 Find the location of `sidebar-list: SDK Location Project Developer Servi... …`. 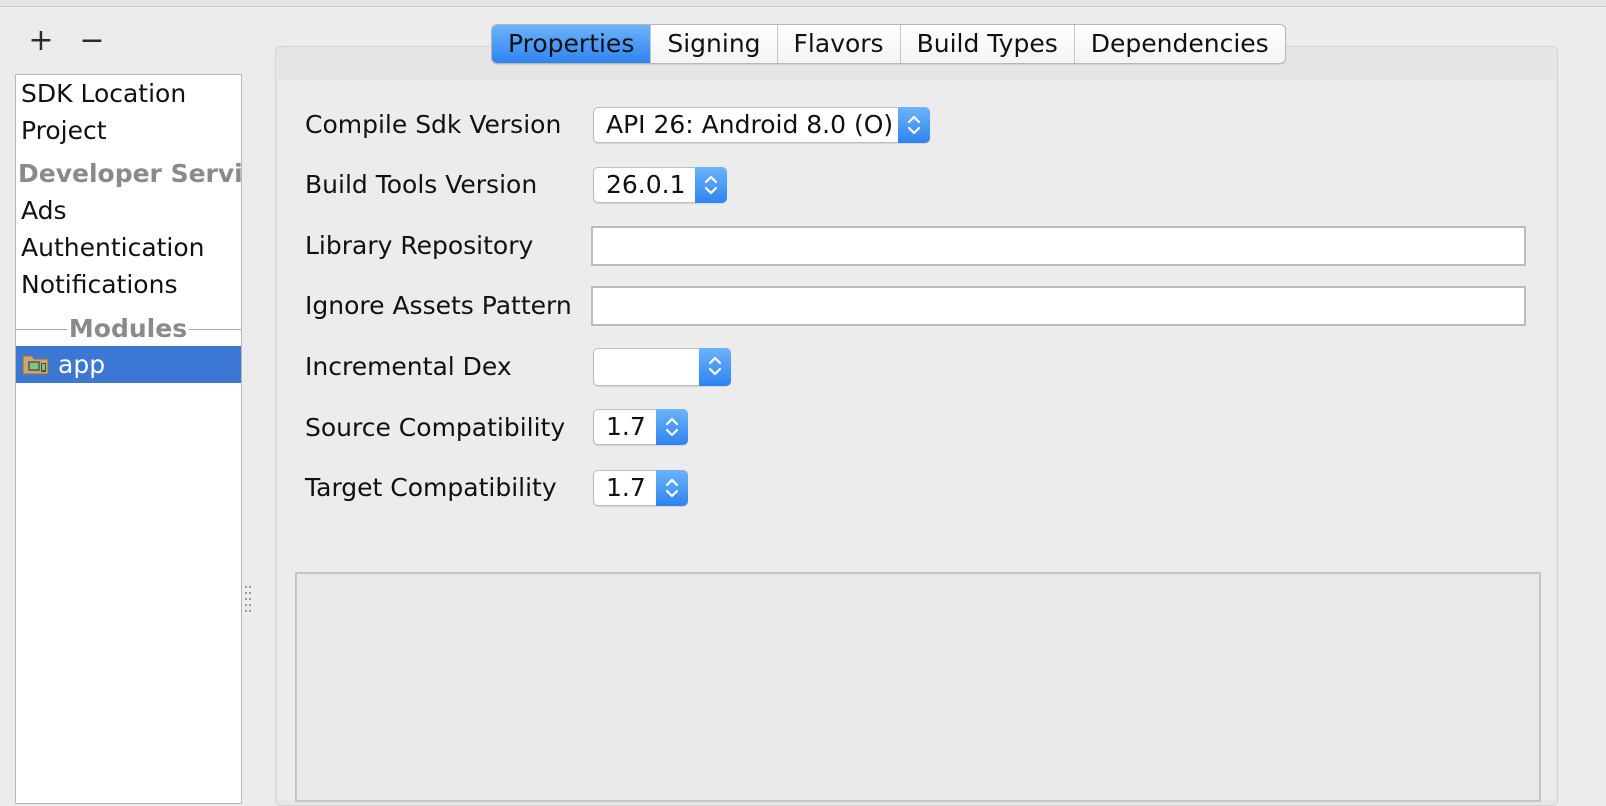

sidebar-list: SDK Location Project Developer Servi... … is located at coordinates (128, 439).